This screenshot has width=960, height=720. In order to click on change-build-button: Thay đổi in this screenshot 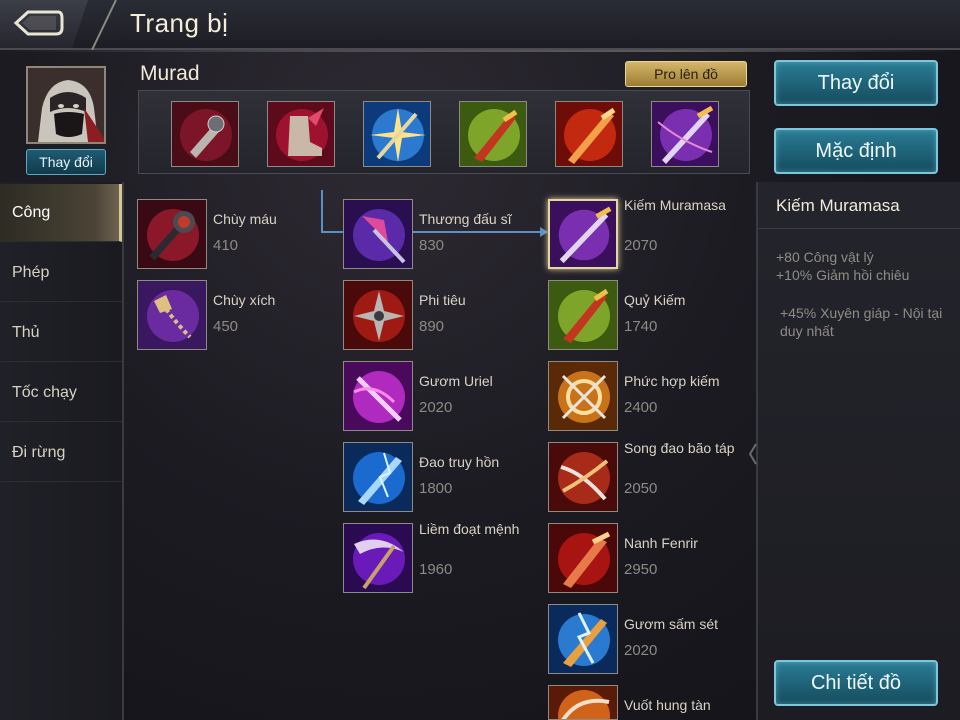, I will do `click(856, 83)`.